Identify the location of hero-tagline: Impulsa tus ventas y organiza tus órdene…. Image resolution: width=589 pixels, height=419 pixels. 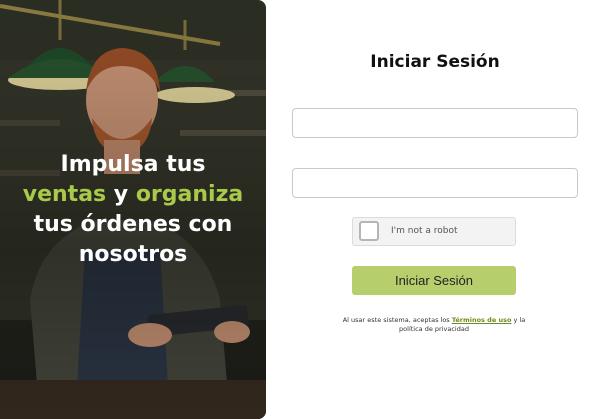
(133, 210).